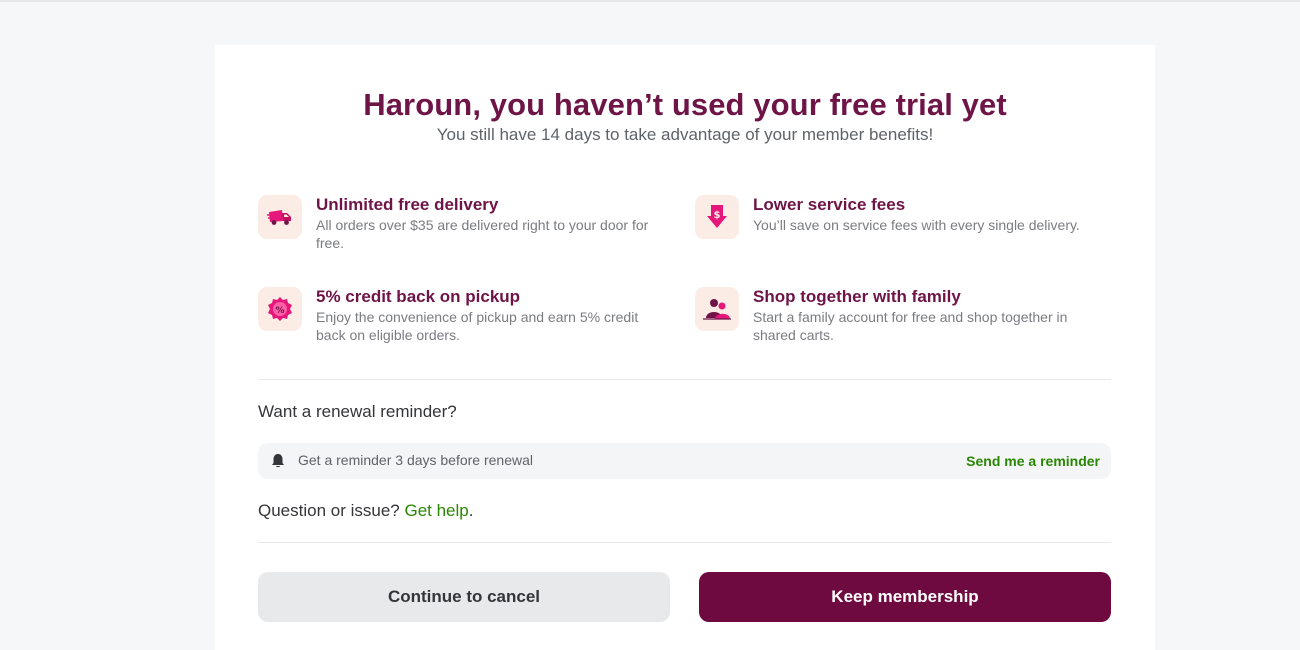  What do you see at coordinates (1033, 461) in the screenshot?
I see `send-reminder-button: Send me a reminder` at bounding box center [1033, 461].